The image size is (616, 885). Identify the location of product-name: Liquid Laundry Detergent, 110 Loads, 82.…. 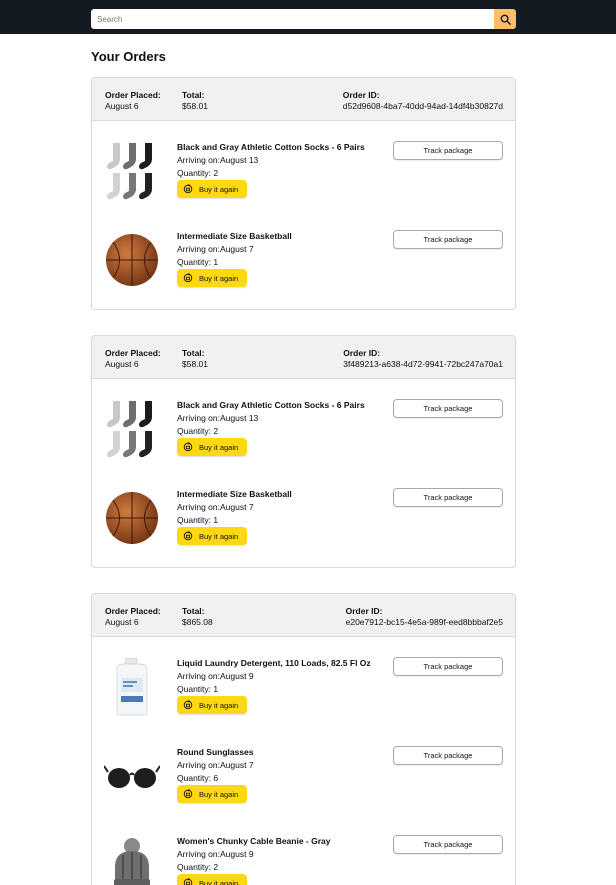
(274, 663).